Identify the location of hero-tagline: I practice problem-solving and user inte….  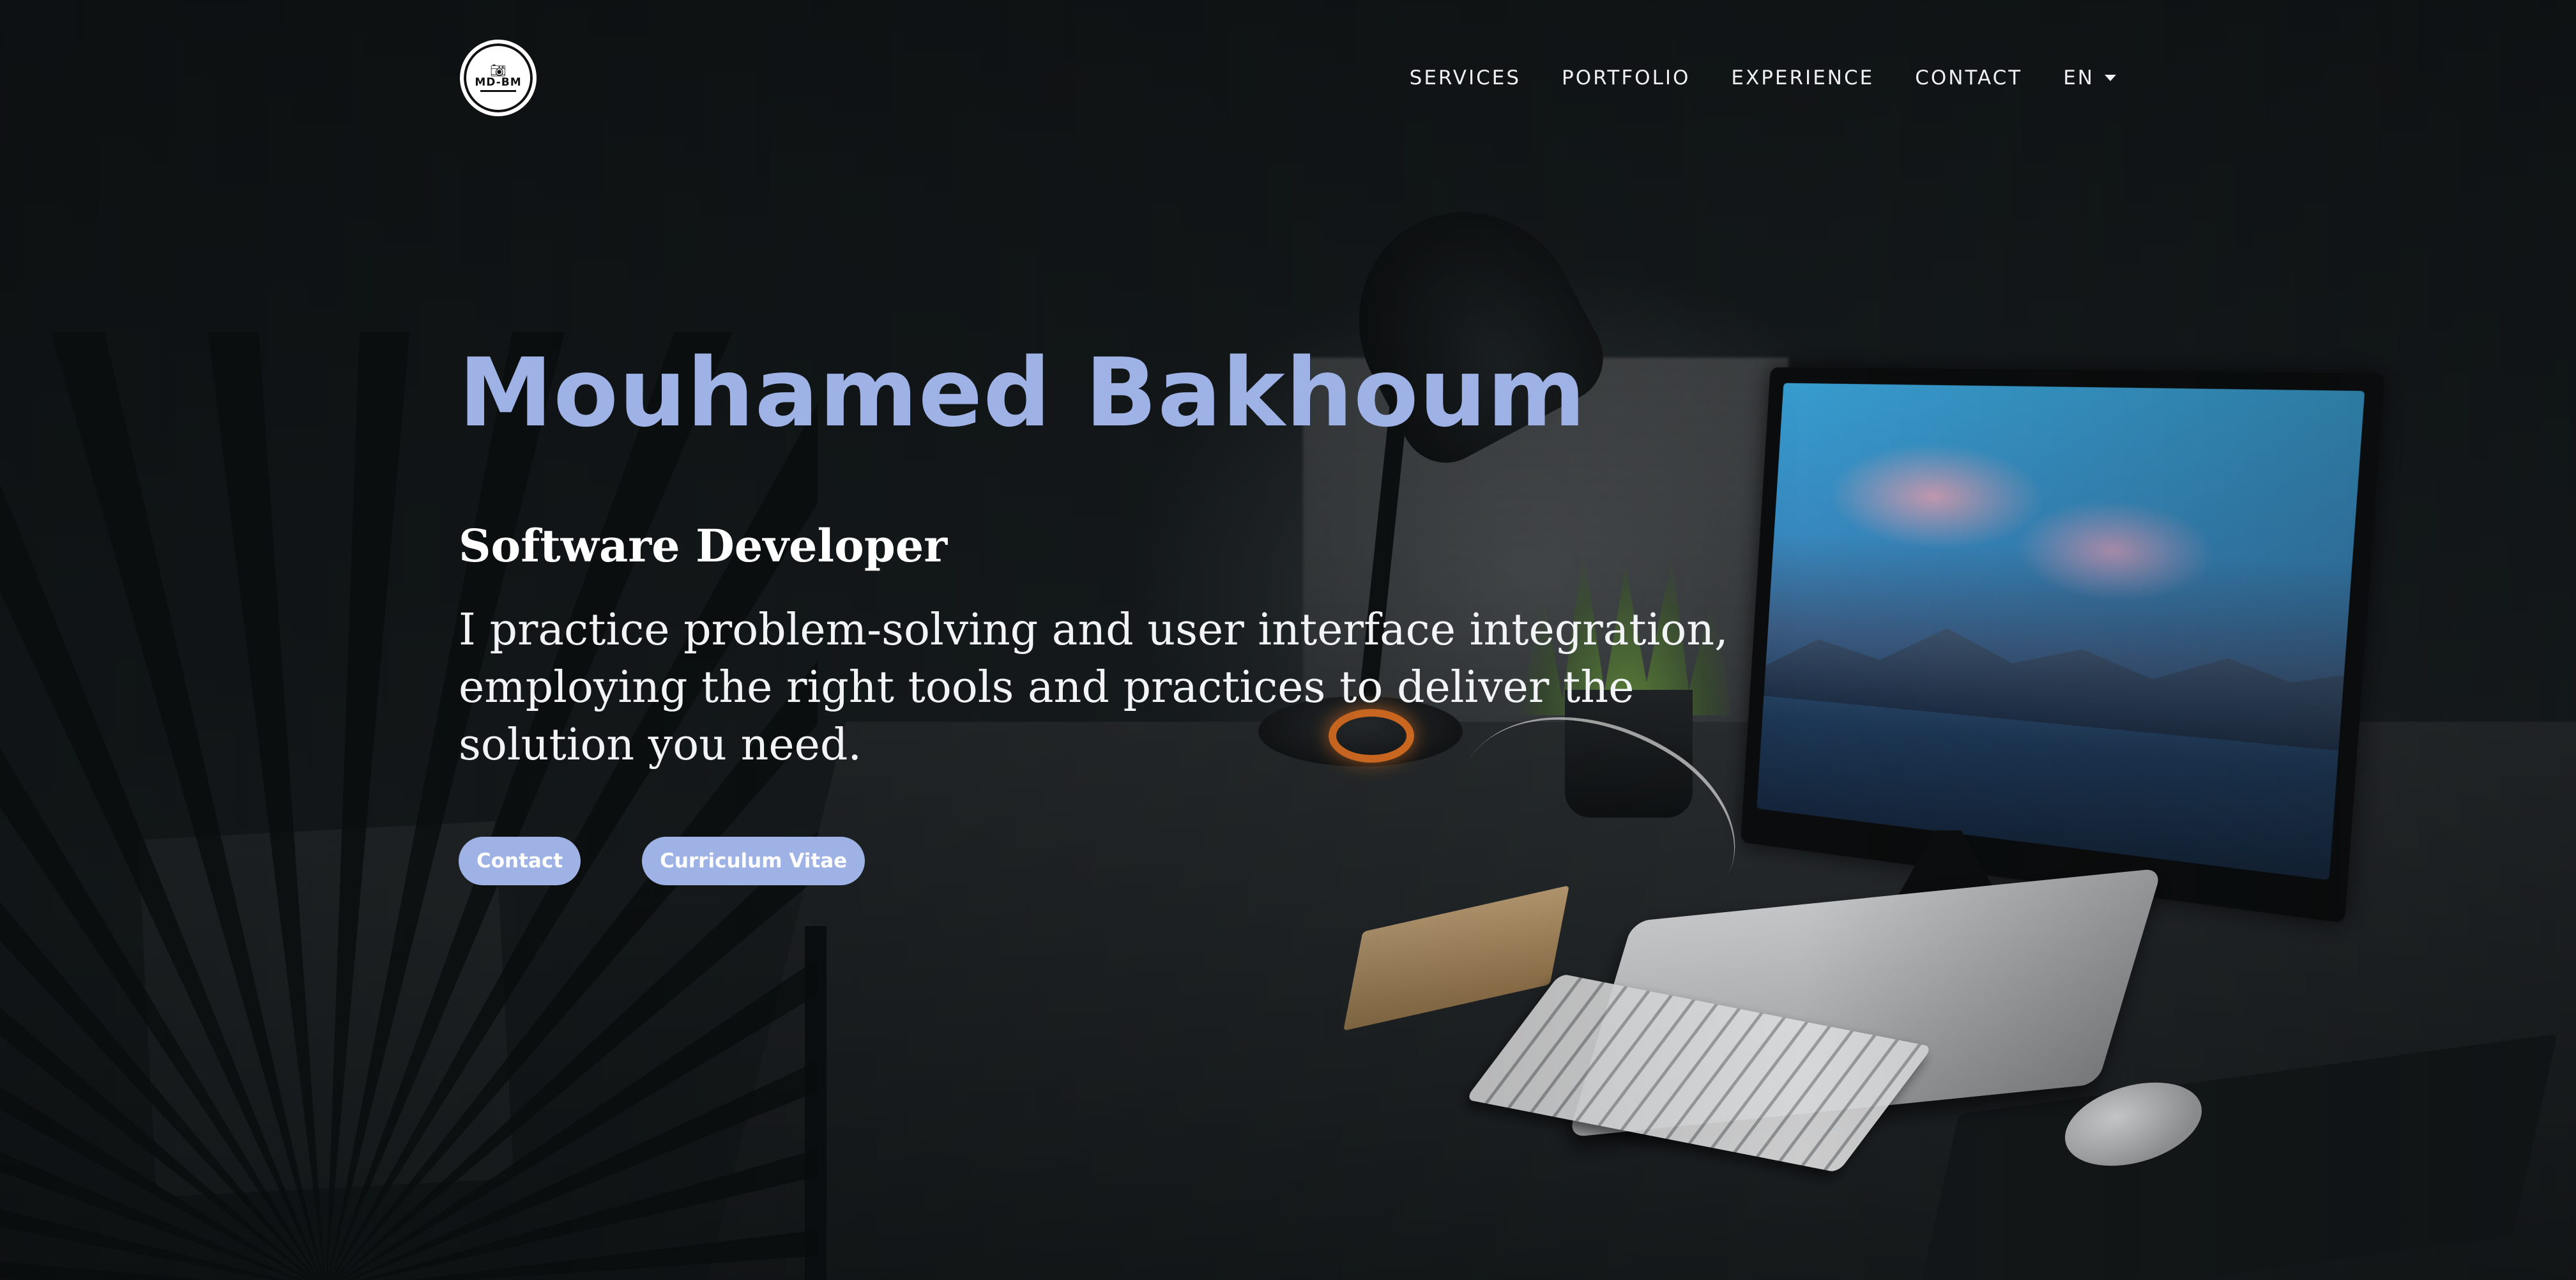
(1093, 687).